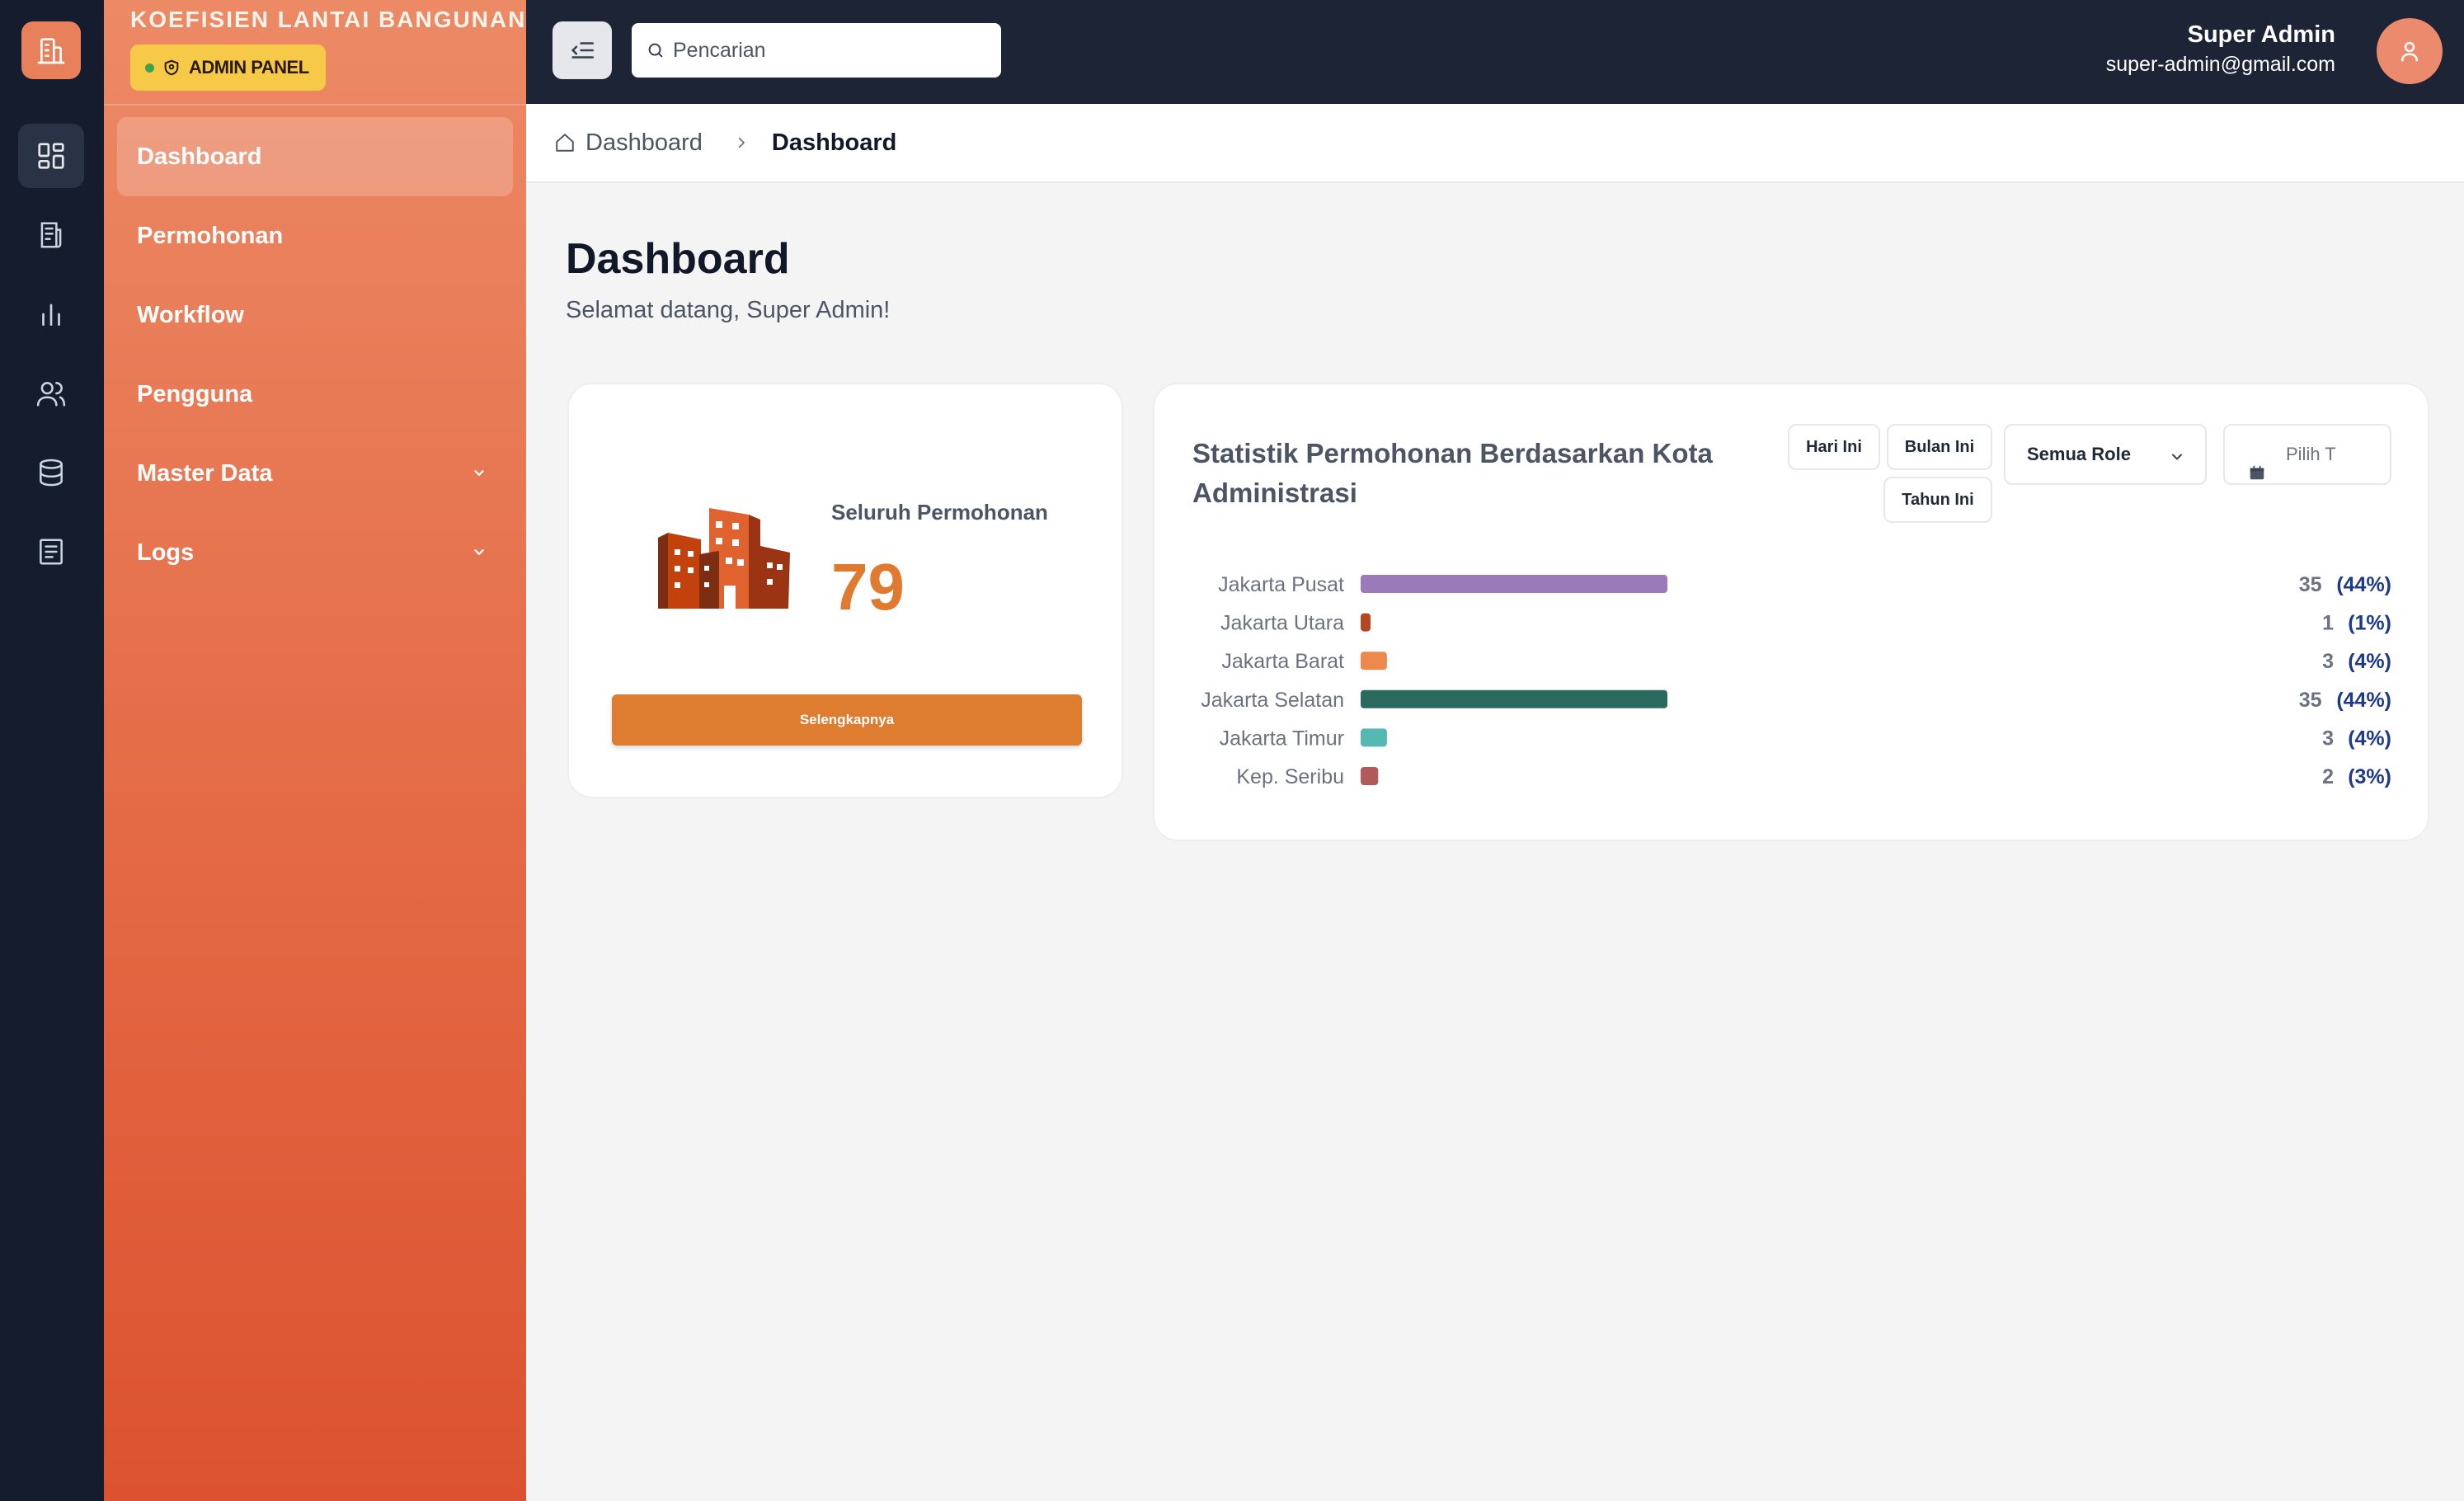 The image size is (2464, 1501). Describe the element at coordinates (1495, 52) in the screenshot. I see `top-header: Super Admin super-admin@gmail.com` at that location.